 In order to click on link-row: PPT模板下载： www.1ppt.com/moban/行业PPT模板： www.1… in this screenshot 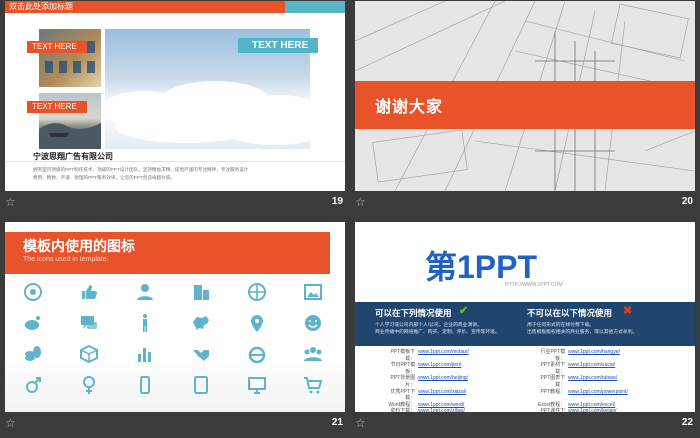, I will do `click(535, 355)`.